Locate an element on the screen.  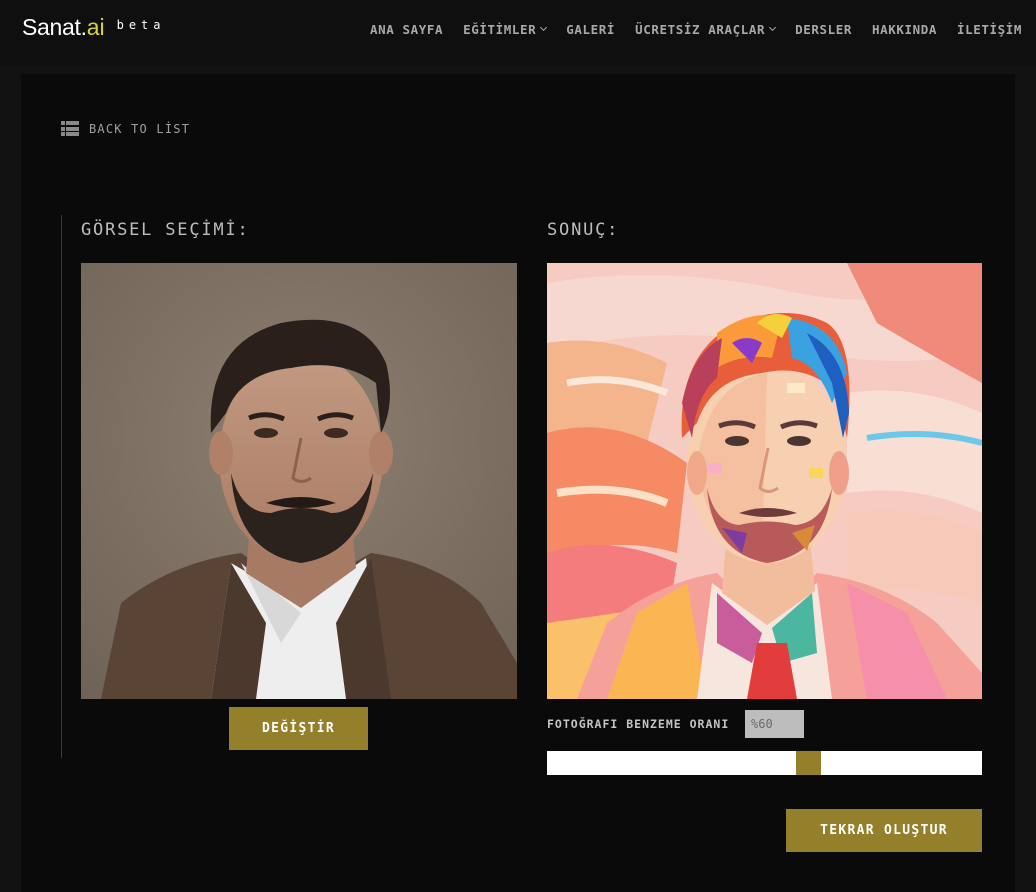
nav-label: DERSLER is located at coordinates (823, 29).